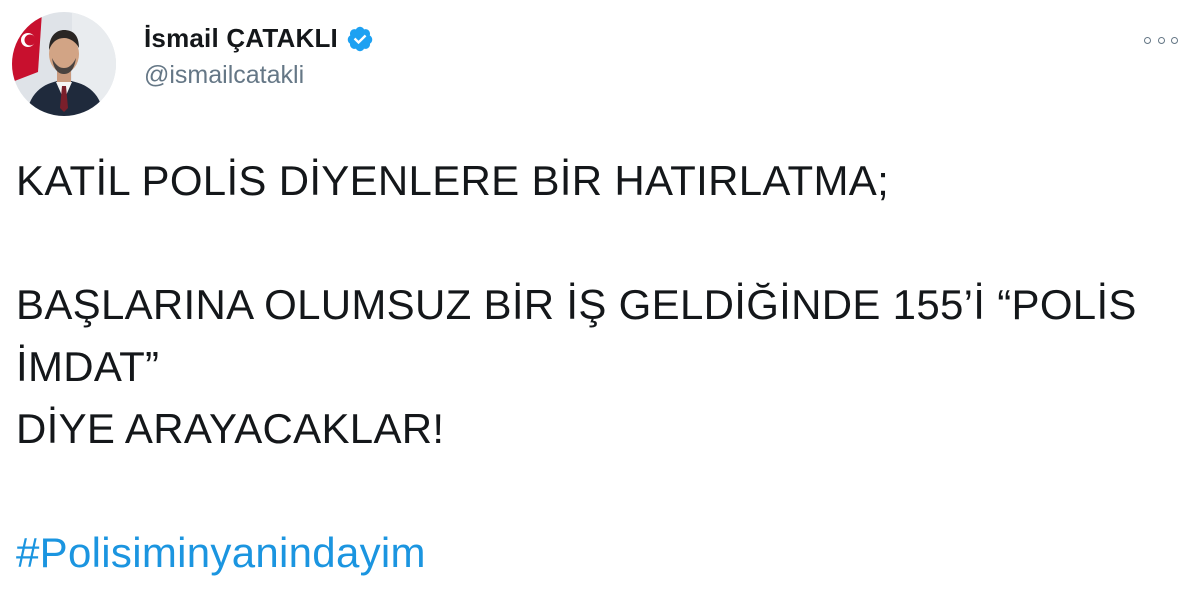 The height and width of the screenshot is (601, 1200). I want to click on avatar, so click(64, 64).